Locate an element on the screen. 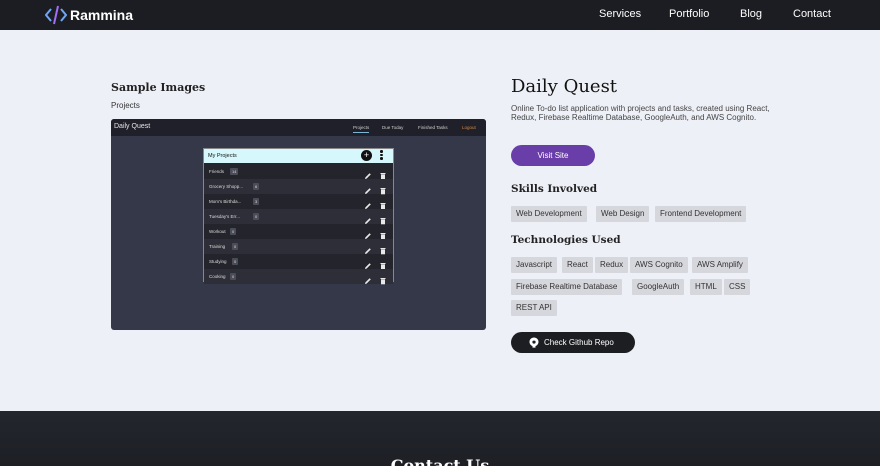 The image size is (880, 466). sample-image-caption: Projects is located at coordinates (125, 105).